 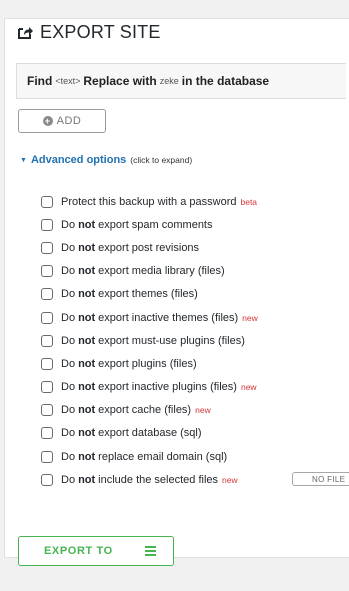 What do you see at coordinates (167, 387) in the screenshot?
I see `option-label-rest: export inactive plugins (files)` at bounding box center [167, 387].